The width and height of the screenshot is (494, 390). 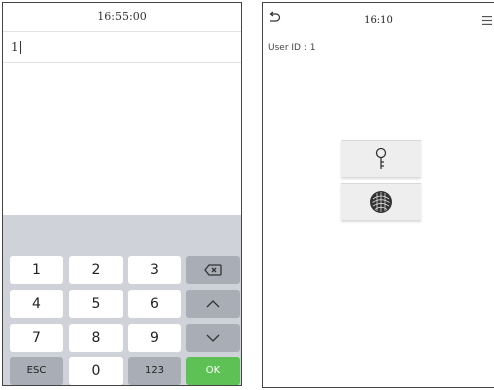 I want to click on up-key, so click(x=213, y=304).